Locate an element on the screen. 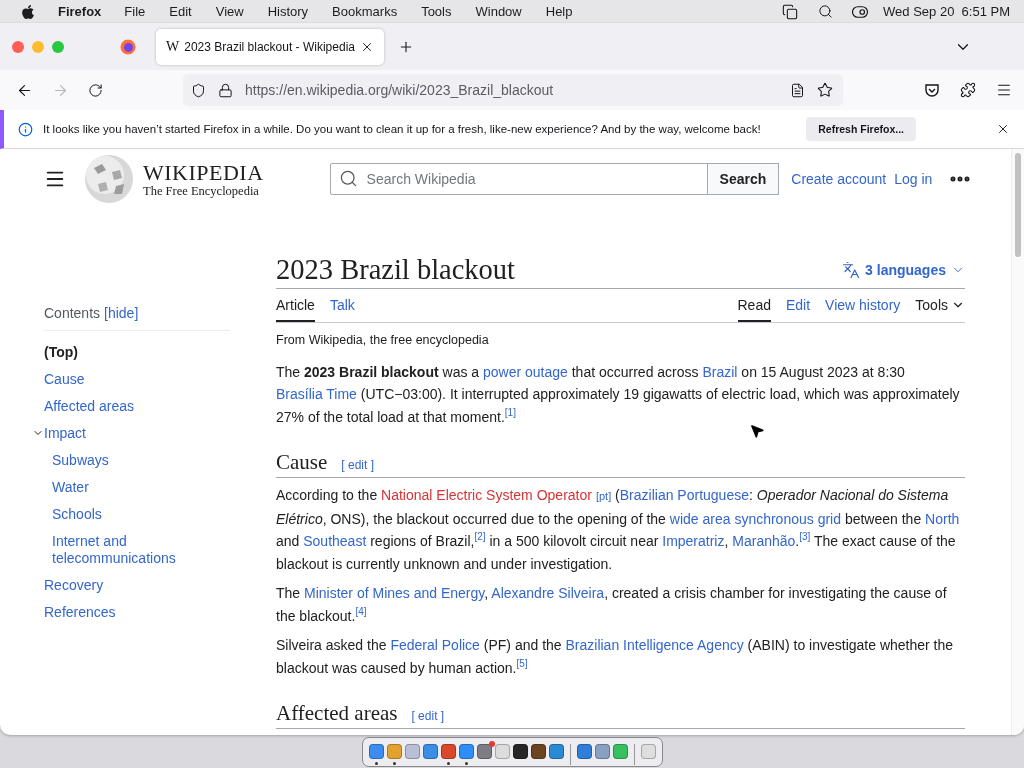 The height and width of the screenshot is (768, 1024). contents-item: Water is located at coordinates (141, 487).